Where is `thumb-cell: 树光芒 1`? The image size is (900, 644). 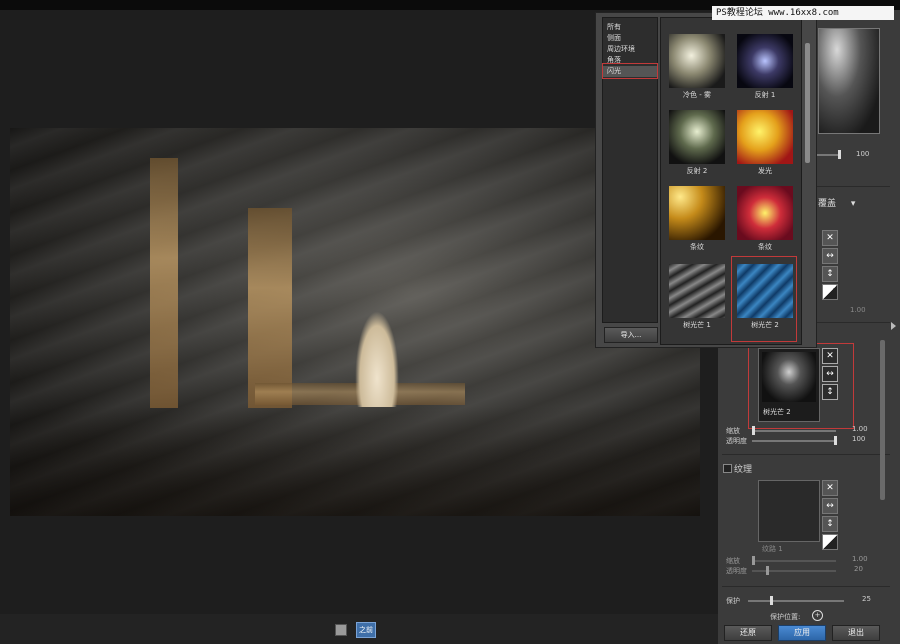
thumb-cell: 树光芒 1 is located at coordinates (695, 295).